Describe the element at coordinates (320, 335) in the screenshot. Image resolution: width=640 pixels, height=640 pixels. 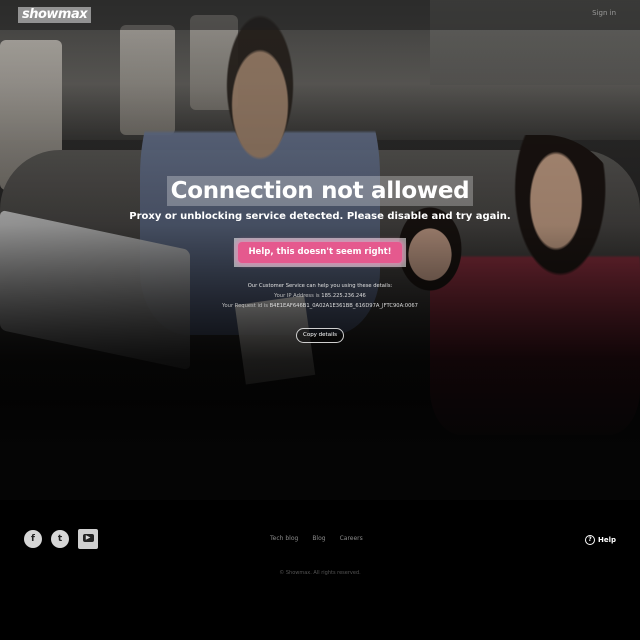
I see `copy-details-button: Copy details` at that location.